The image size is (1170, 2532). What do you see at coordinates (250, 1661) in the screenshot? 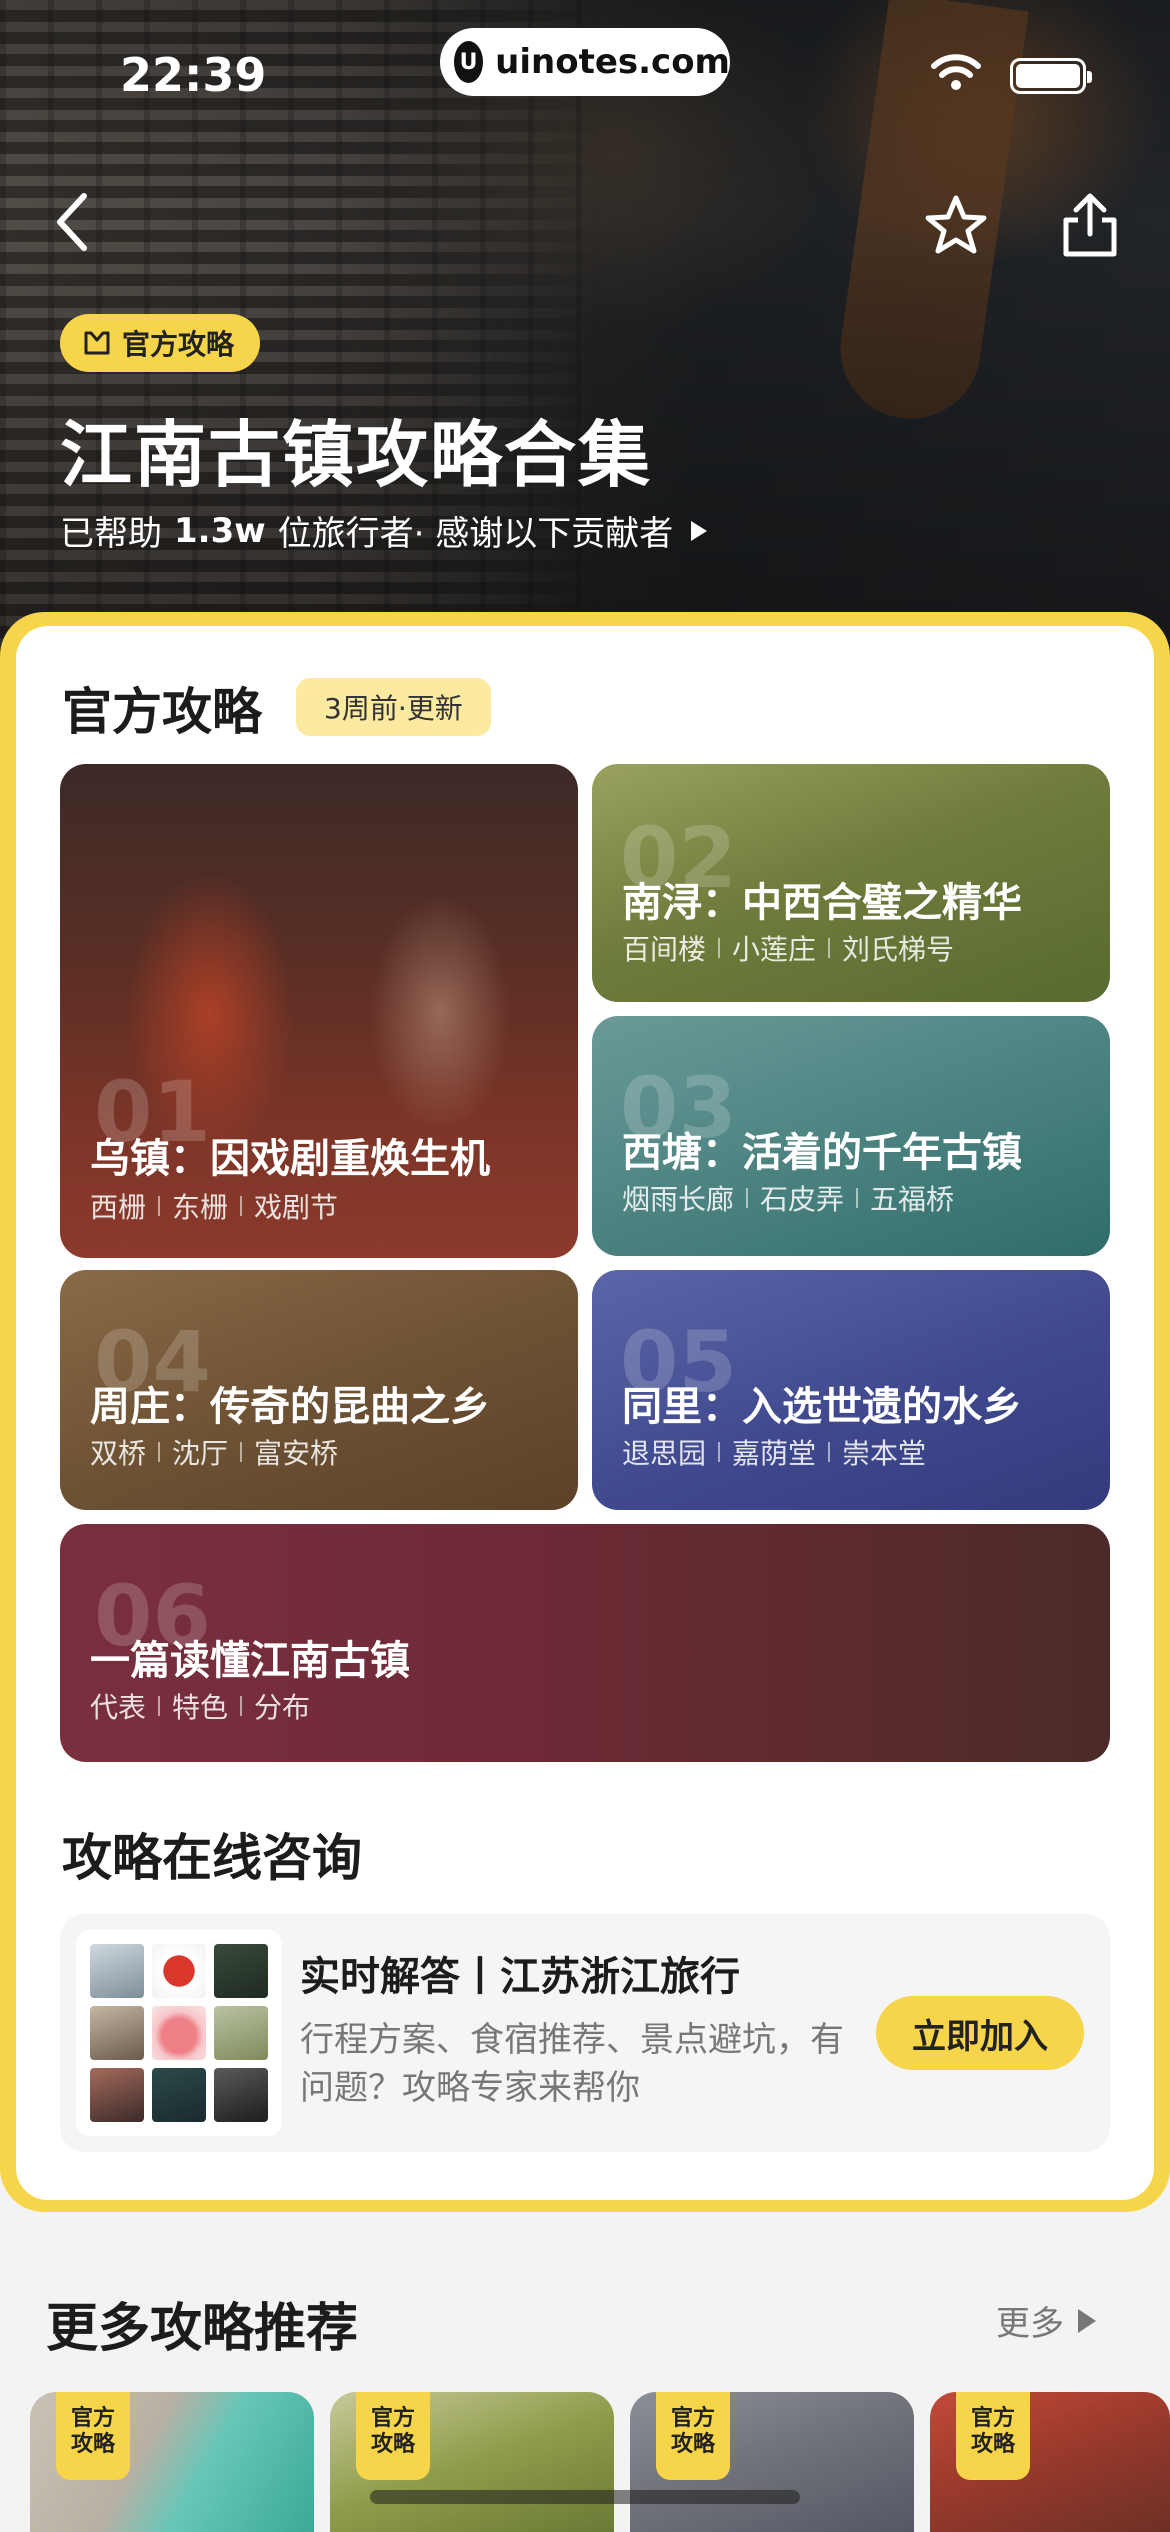
I see `guide-title: 一篇读懂江南古镇` at bounding box center [250, 1661].